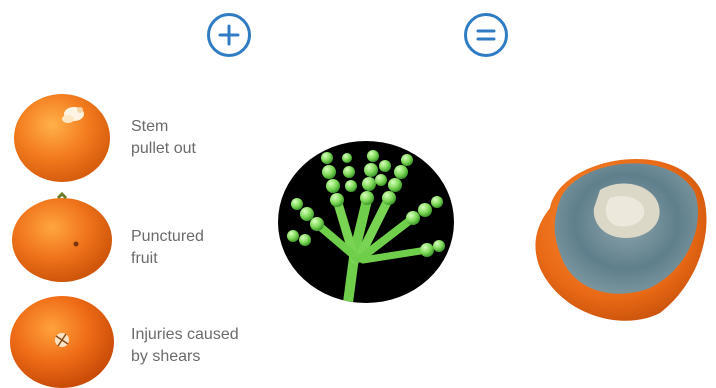 The height and width of the screenshot is (388, 716). I want to click on cause-label-line: Stem, so click(150, 126).